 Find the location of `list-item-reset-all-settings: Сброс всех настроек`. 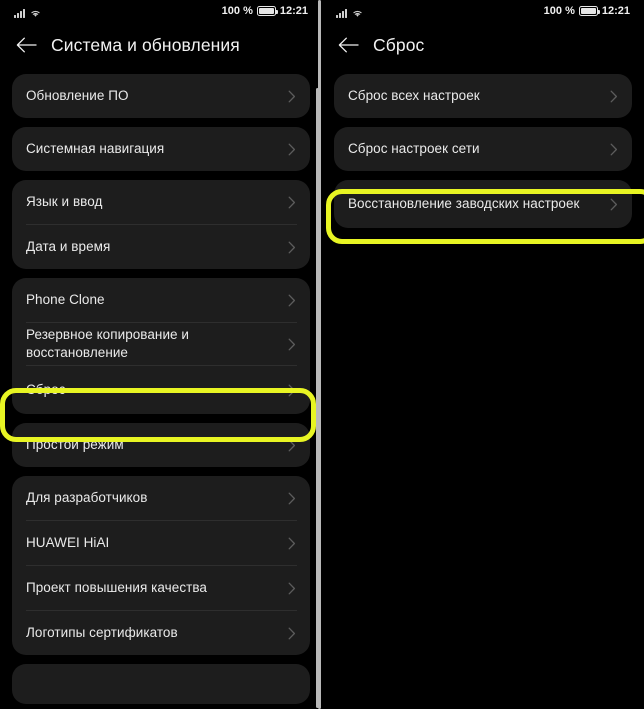

list-item-reset-all-settings: Сброс всех настроек is located at coordinates (483, 96).